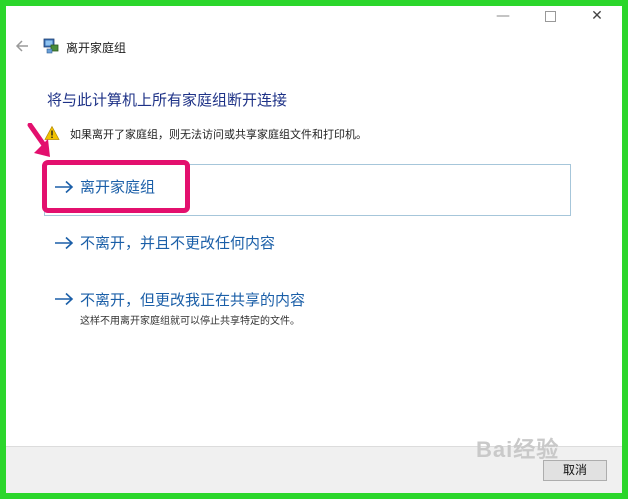  Describe the element at coordinates (51, 46) in the screenshot. I see `homegroup-icon` at that location.